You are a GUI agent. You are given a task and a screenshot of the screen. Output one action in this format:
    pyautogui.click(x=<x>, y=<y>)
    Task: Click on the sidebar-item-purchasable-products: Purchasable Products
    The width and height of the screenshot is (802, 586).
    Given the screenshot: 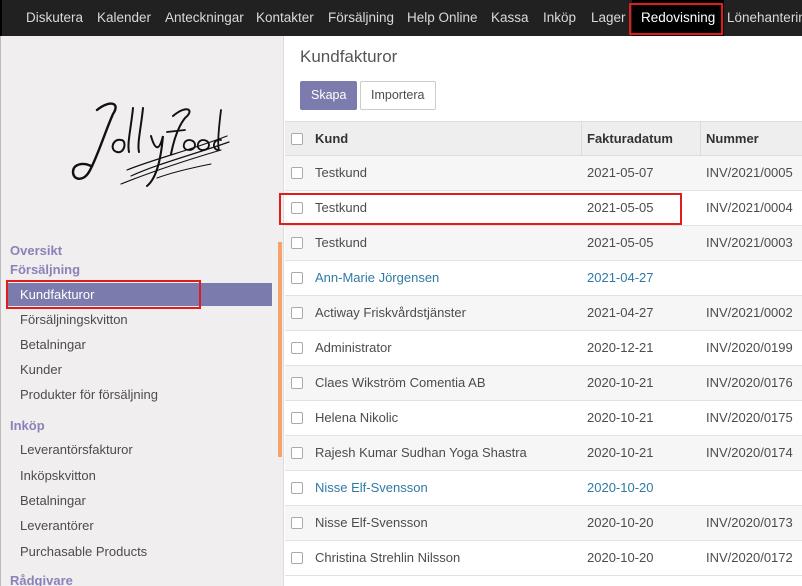 What is the action you would take?
    pyautogui.click(x=140, y=551)
    